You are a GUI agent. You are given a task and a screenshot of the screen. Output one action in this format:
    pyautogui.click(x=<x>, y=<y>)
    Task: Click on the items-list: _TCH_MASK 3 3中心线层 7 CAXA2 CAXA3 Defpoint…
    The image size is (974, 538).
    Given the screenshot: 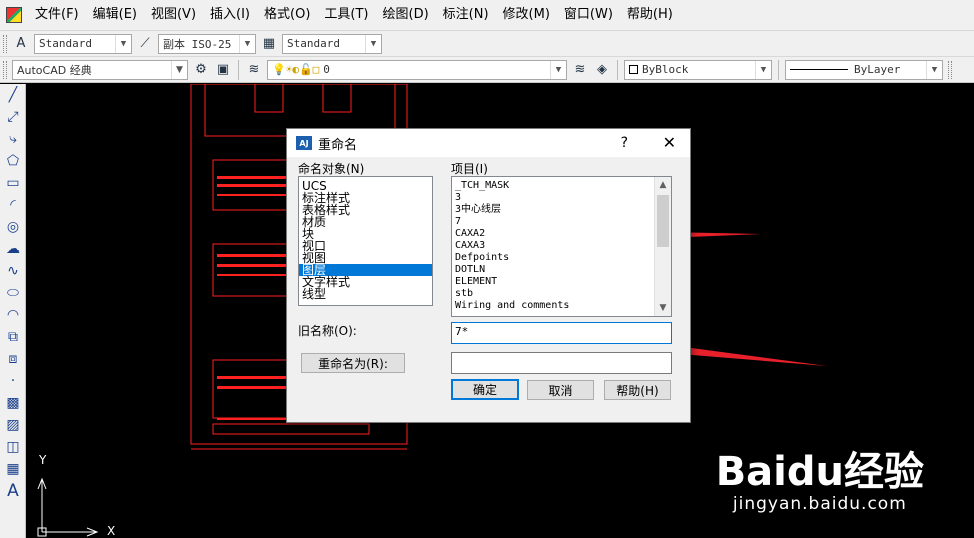 What is the action you would take?
    pyautogui.click(x=561, y=246)
    